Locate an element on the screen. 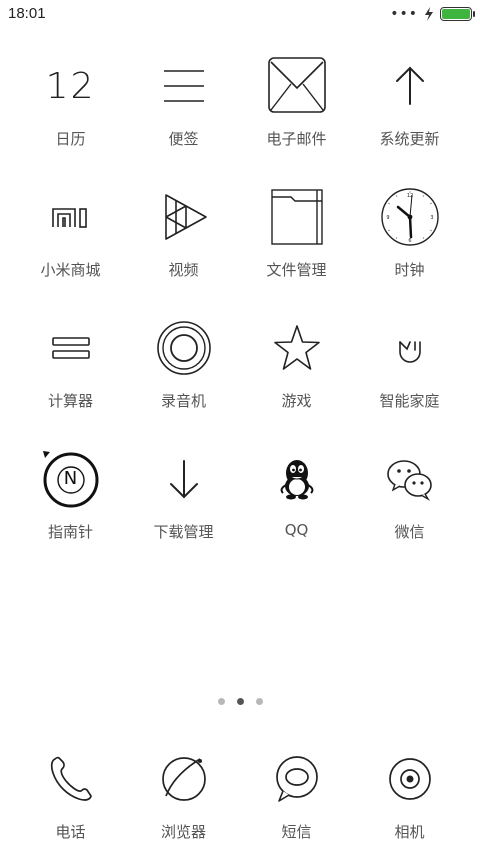  svg-text: 9 is located at coordinates (387, 218).